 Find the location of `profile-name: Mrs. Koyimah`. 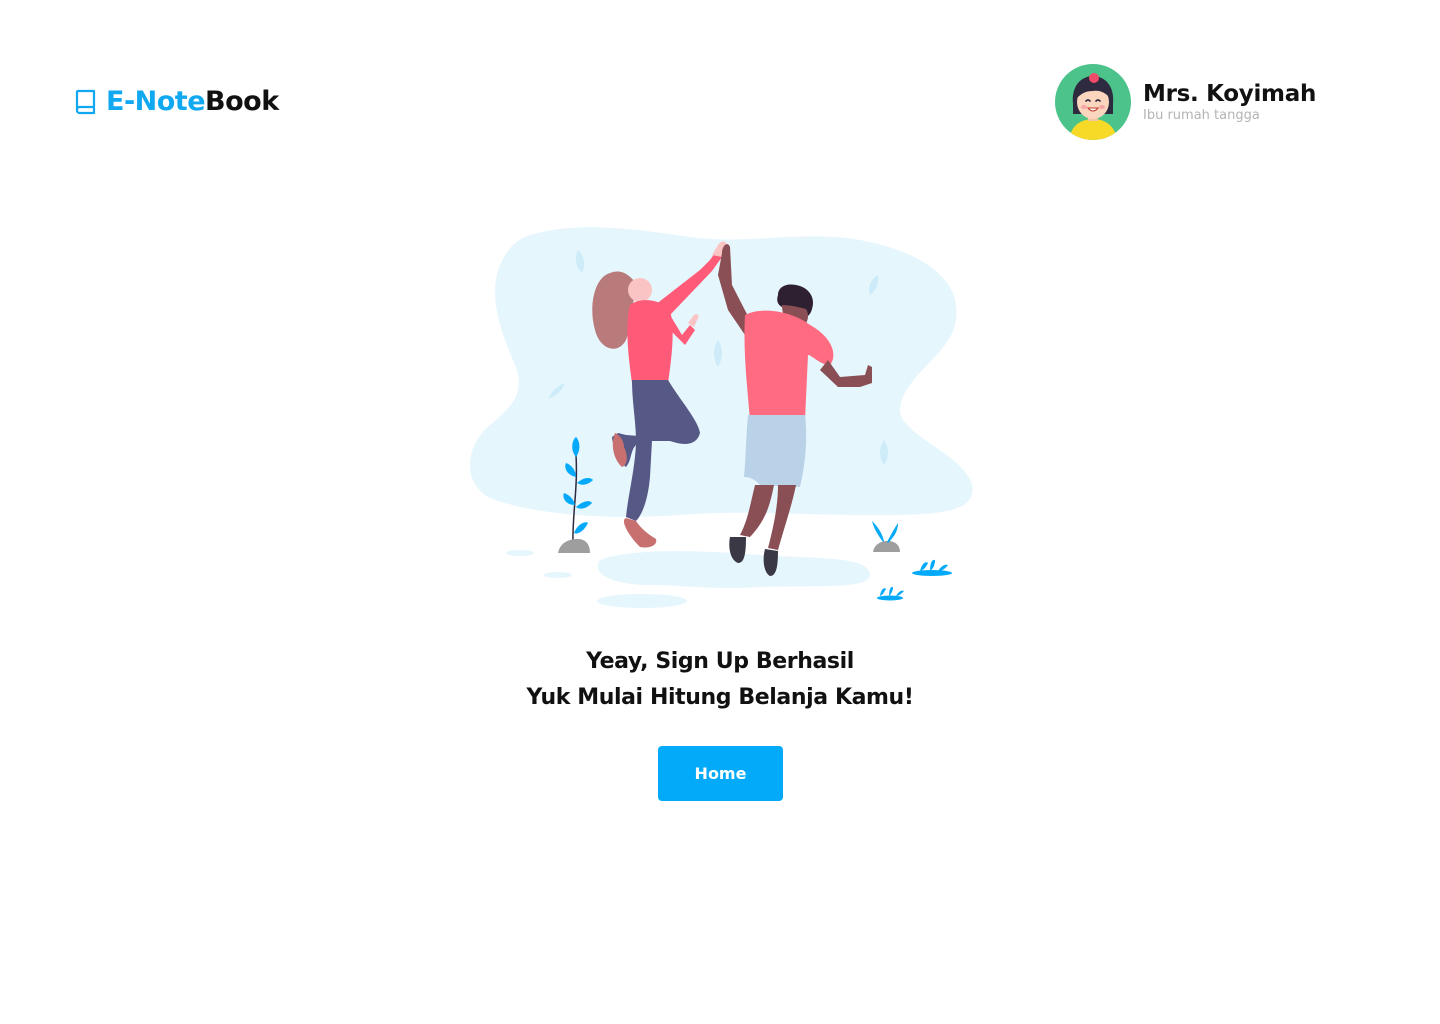

profile-name: Mrs. Koyimah is located at coordinates (1230, 94).